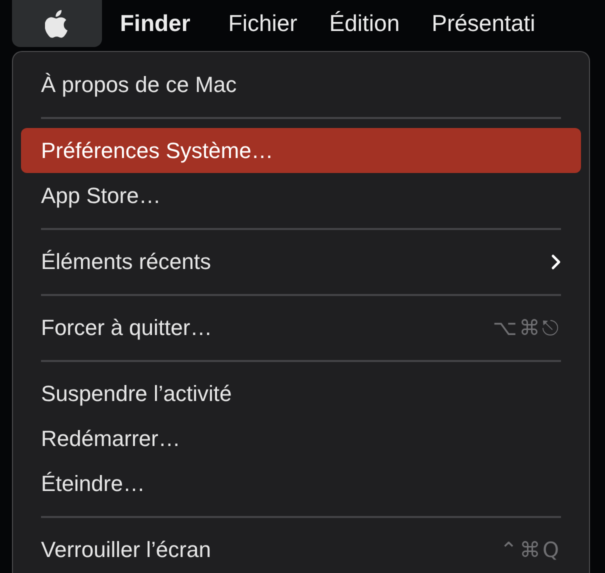  I want to click on keyboard-shortcut: ⌥⌘⎋, so click(526, 328).